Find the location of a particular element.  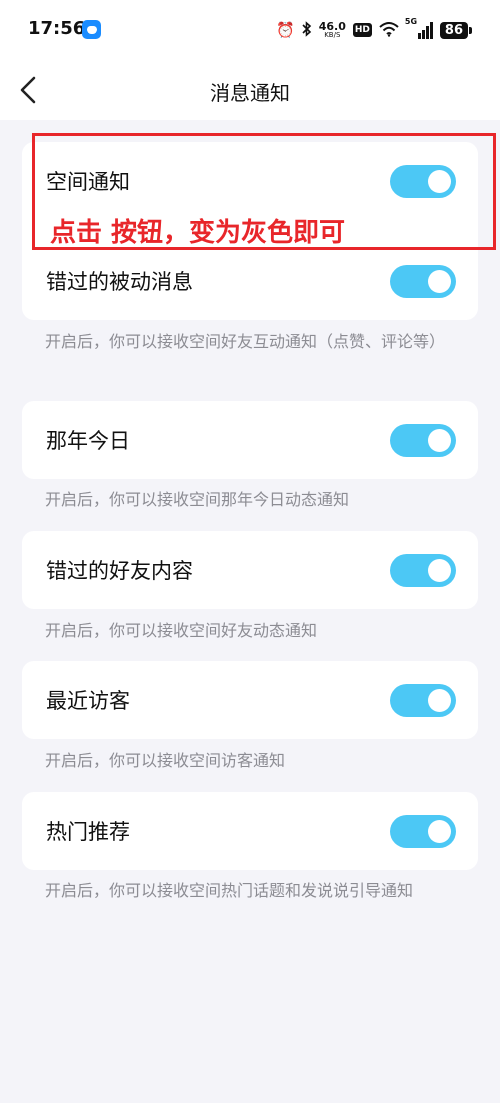

setting-row-recent-visitors: 最近访客 is located at coordinates (250, 700).